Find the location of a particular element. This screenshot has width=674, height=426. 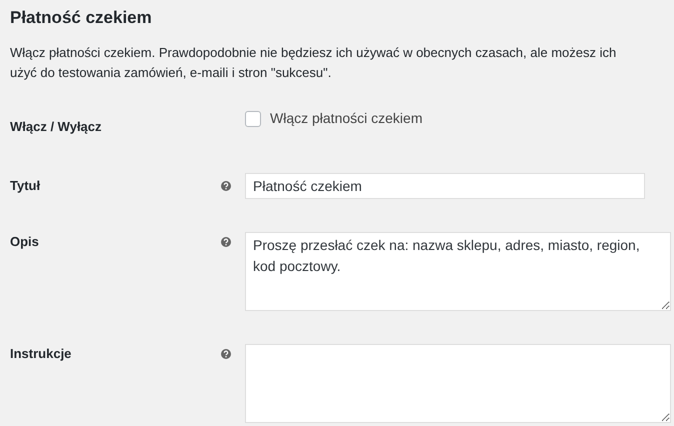

text-area is located at coordinates (458, 383).